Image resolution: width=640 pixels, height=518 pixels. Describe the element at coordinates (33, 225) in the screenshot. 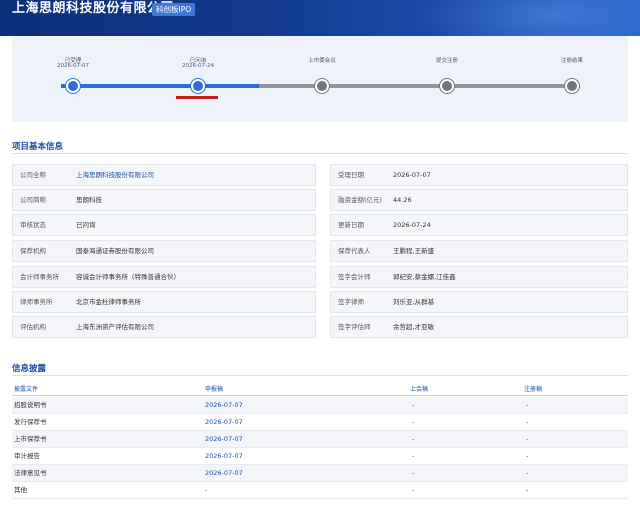

I see `info-label: 审核状态` at that location.